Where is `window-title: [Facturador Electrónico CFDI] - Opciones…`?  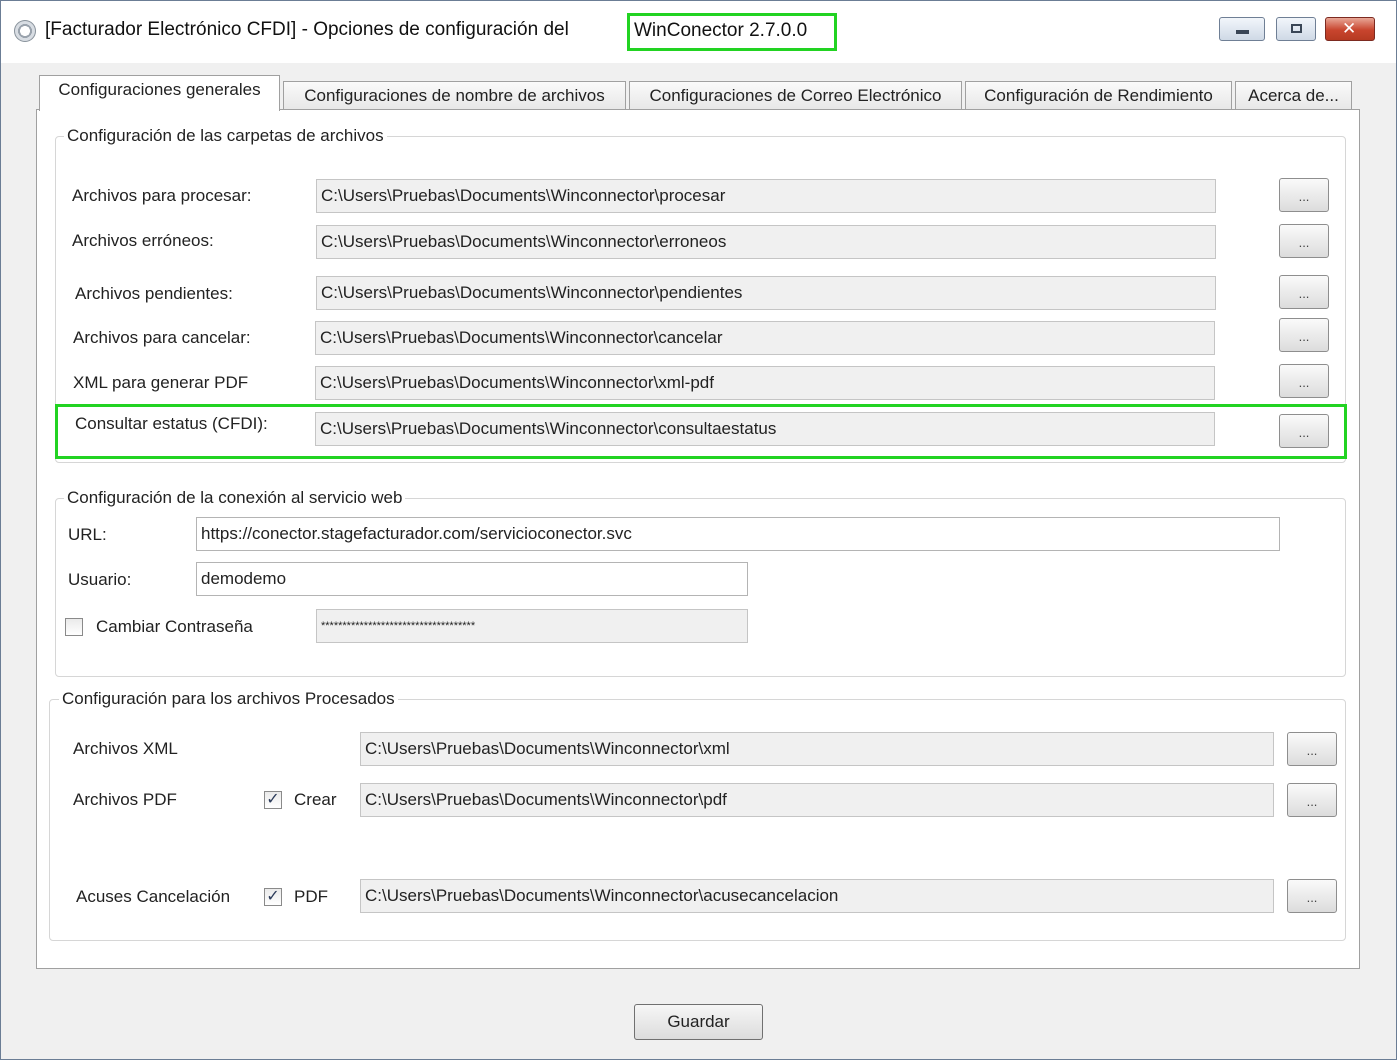 window-title: [Facturador Electrónico CFDI] - Opciones… is located at coordinates (307, 29).